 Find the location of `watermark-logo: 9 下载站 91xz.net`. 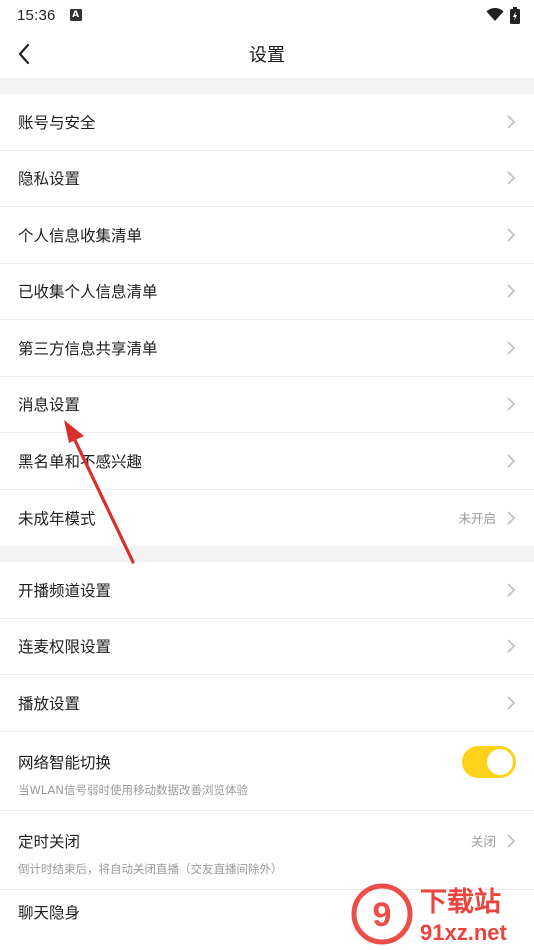

watermark-logo: 9 下载站 91xz.net is located at coordinates (438, 913).